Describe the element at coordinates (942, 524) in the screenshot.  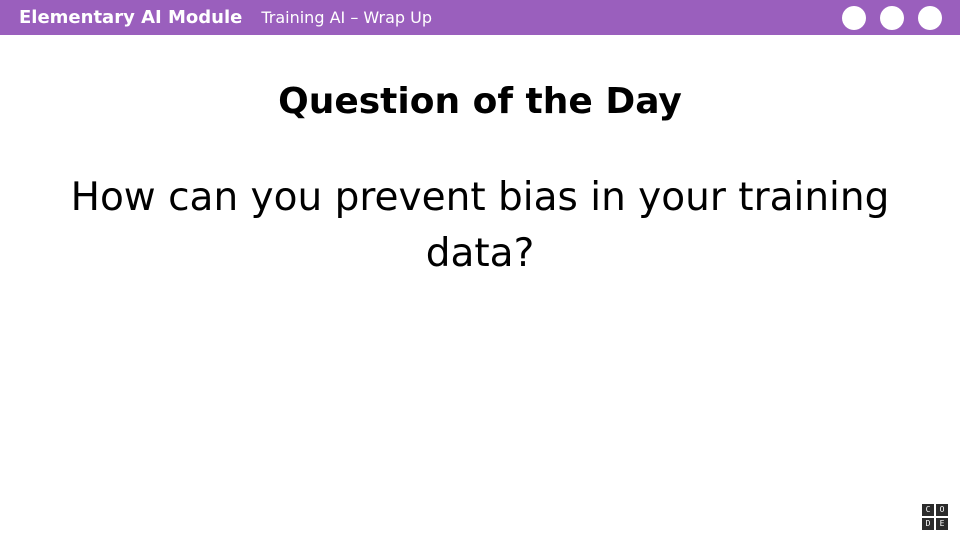
I see `logo-letter-e: E` at that location.